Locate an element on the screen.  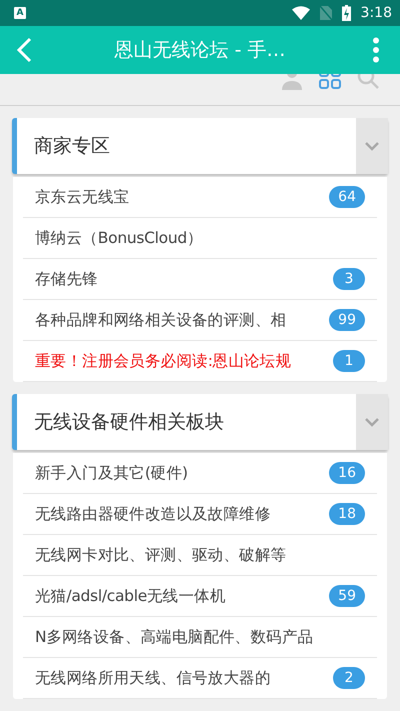
count-badge: 99 is located at coordinates (347, 320).